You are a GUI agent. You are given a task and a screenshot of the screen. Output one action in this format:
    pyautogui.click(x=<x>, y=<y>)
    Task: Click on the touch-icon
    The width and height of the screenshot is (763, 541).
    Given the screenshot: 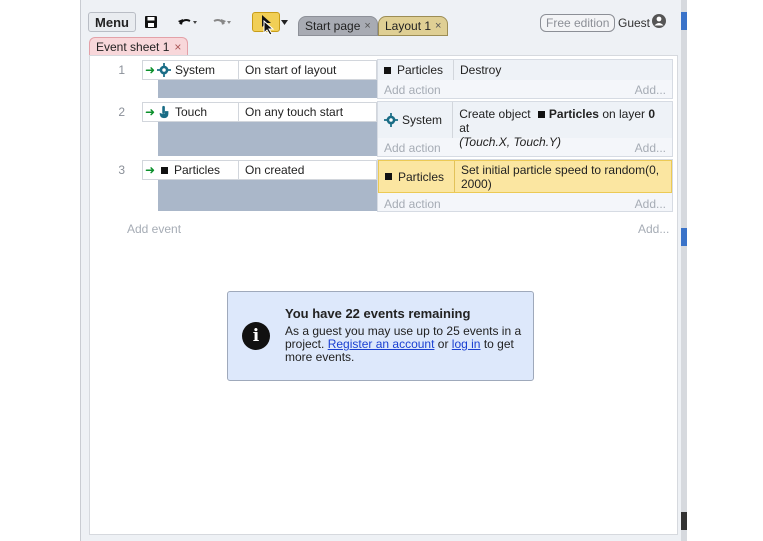 What is the action you would take?
    pyautogui.click(x=164, y=112)
    